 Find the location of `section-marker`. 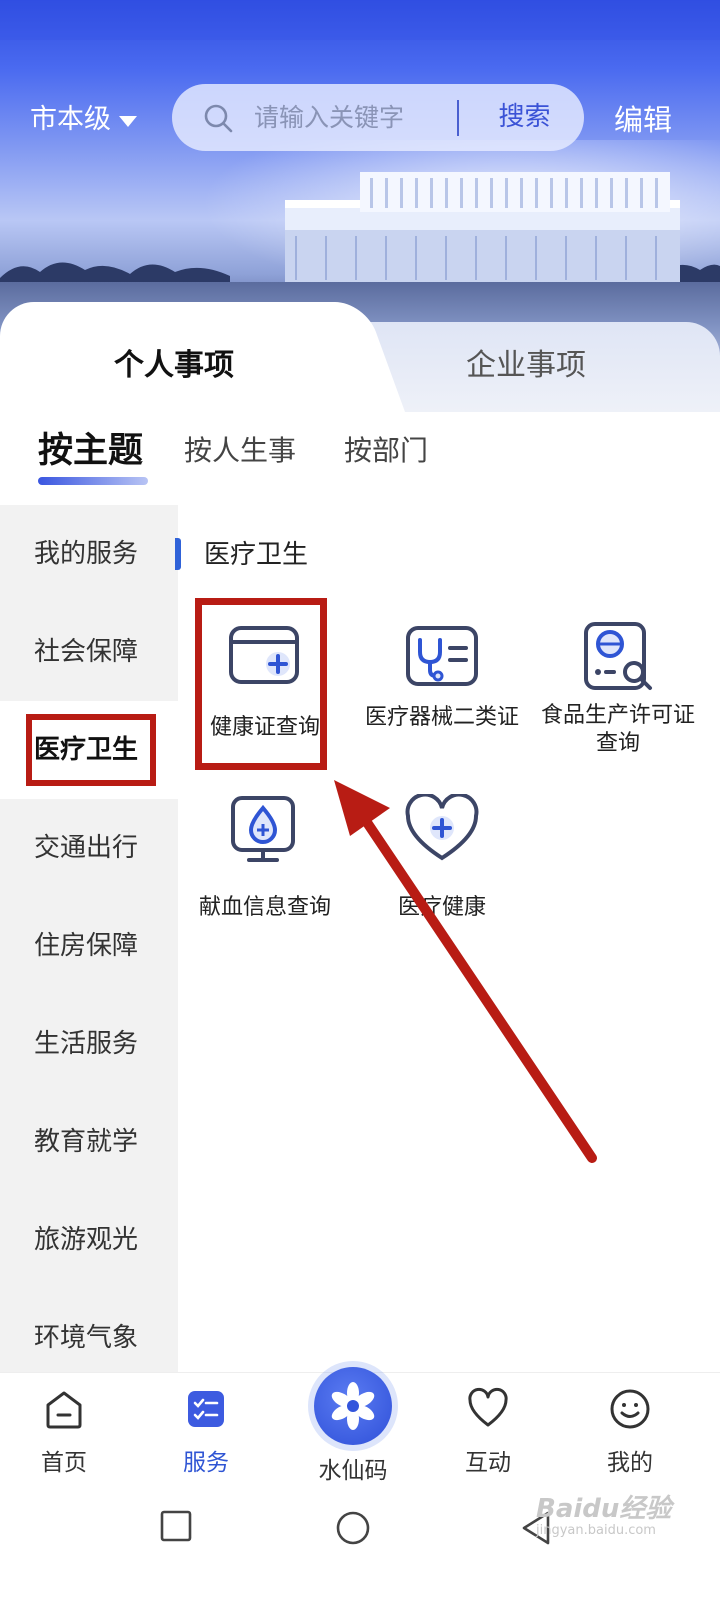

section-marker is located at coordinates (178, 554).